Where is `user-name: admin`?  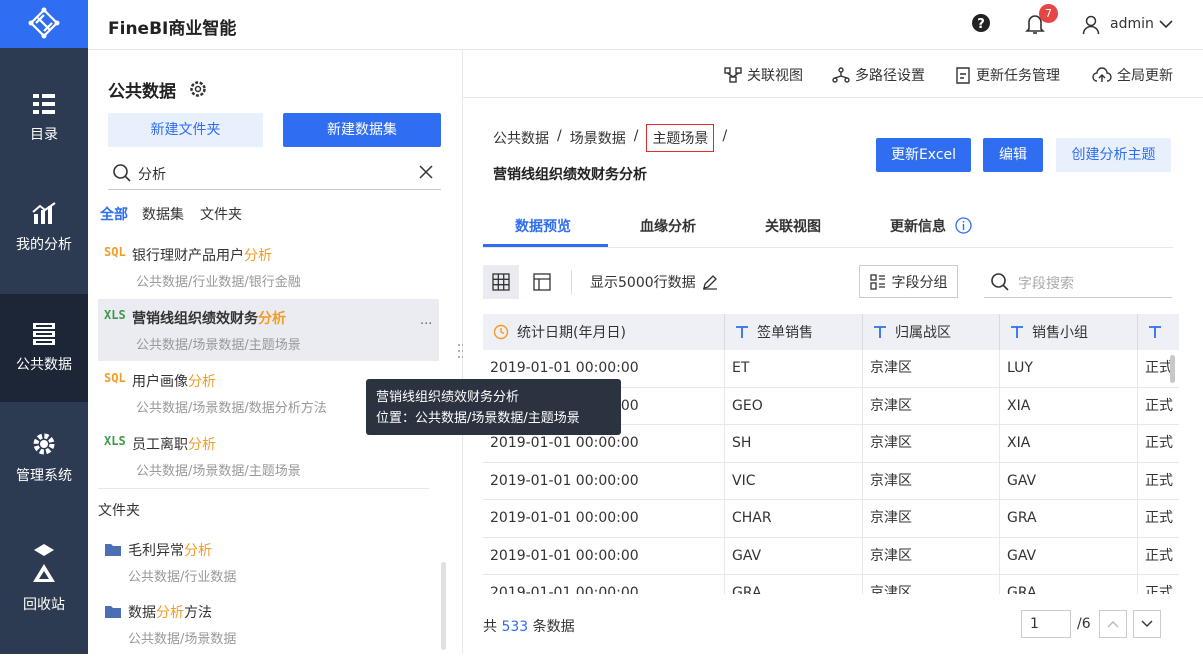
user-name: admin is located at coordinates (1132, 24).